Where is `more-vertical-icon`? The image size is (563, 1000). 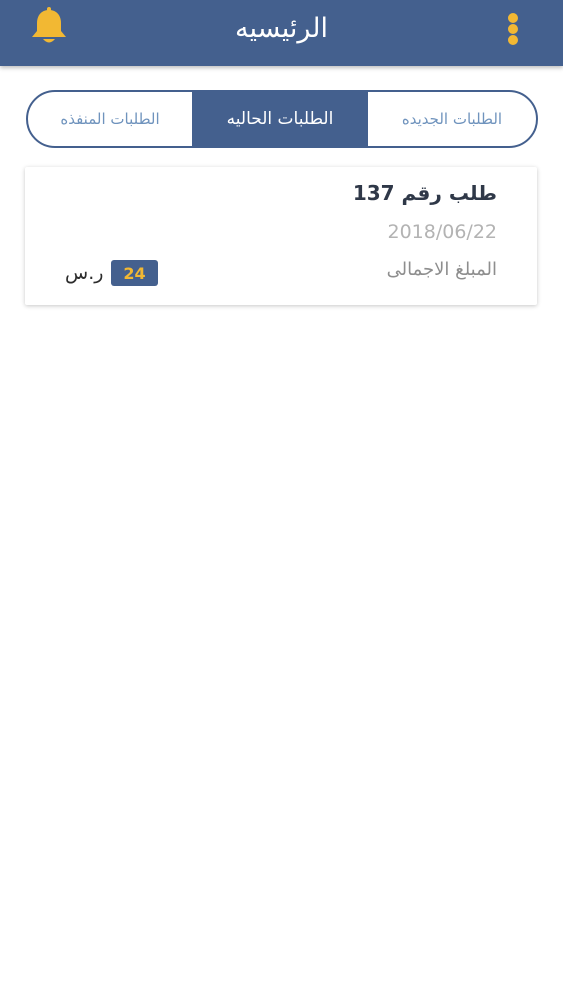 more-vertical-icon is located at coordinates (513, 29).